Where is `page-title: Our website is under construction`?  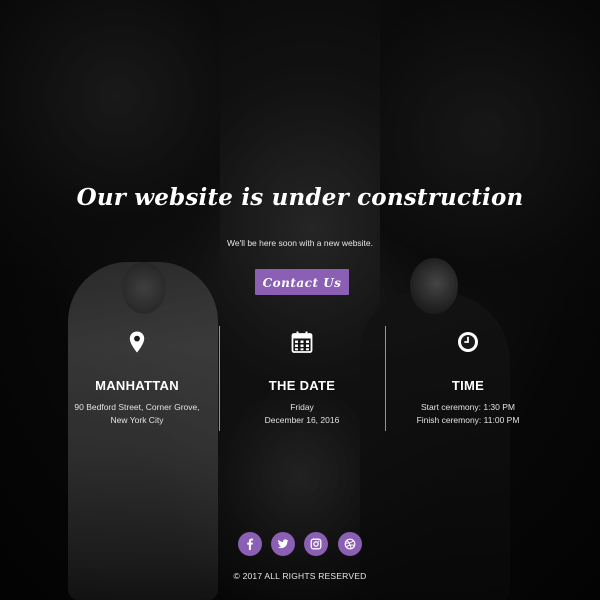
page-title: Our website is under construction is located at coordinates (300, 197).